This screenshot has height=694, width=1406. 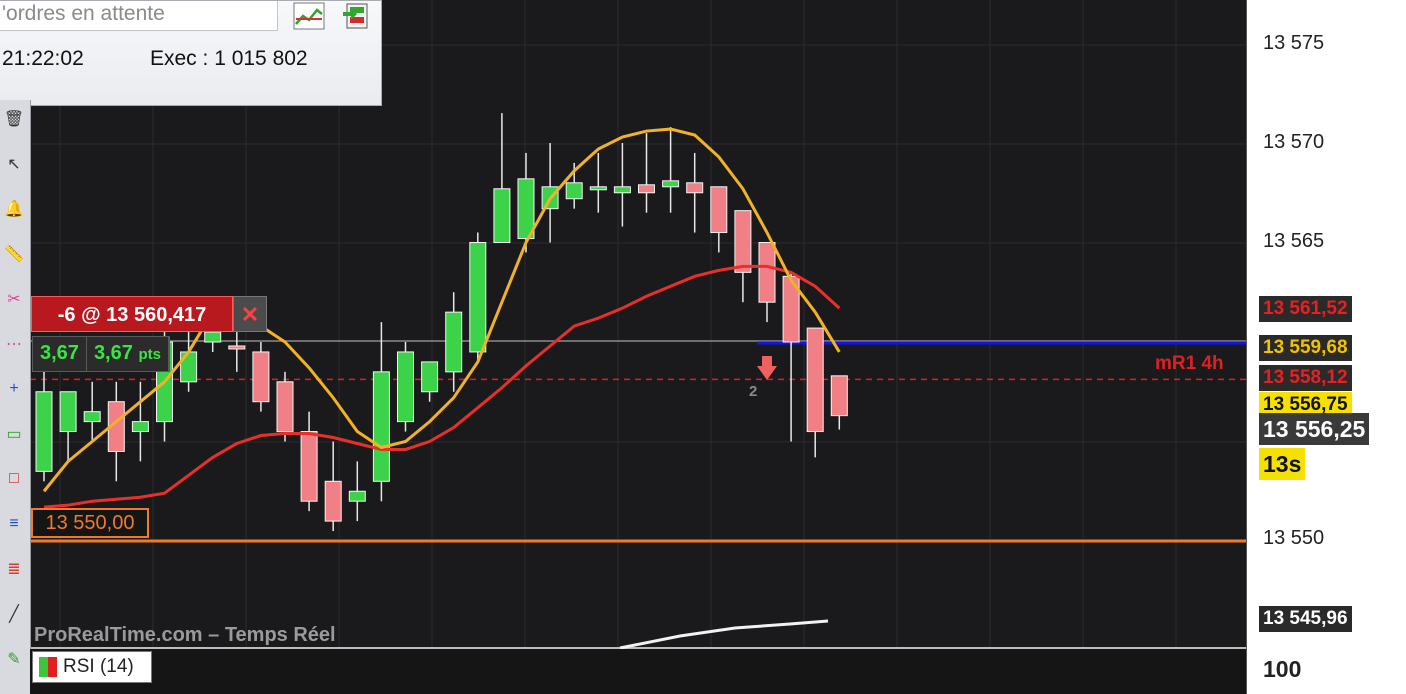 I want to click on alert-bell-icon: 🔔, so click(x=14, y=209).